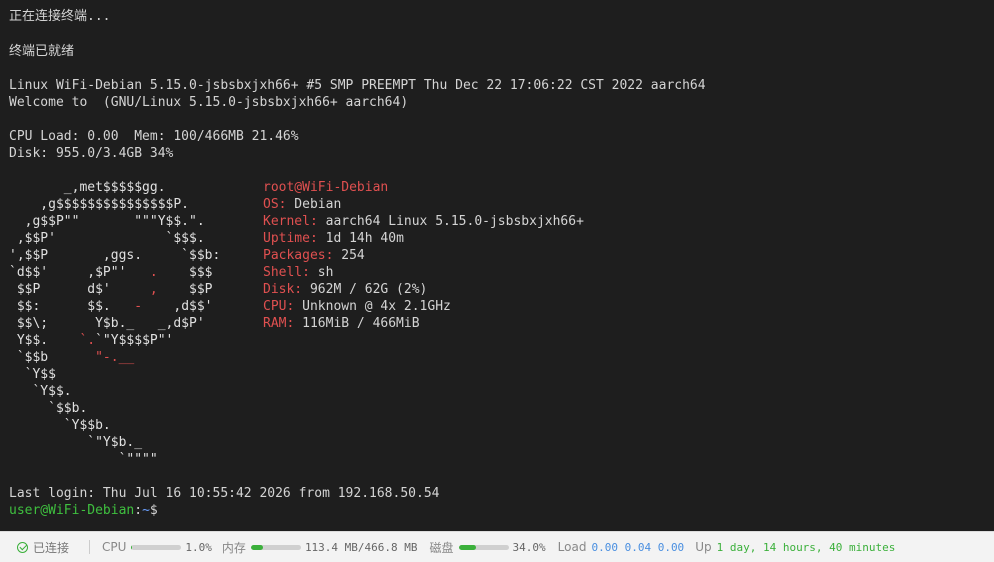 This screenshot has height=562, width=994. Describe the element at coordinates (99, 204) in the screenshot. I see `logo-line: ,g$$$$$$$$$$$$$$$P.` at that location.